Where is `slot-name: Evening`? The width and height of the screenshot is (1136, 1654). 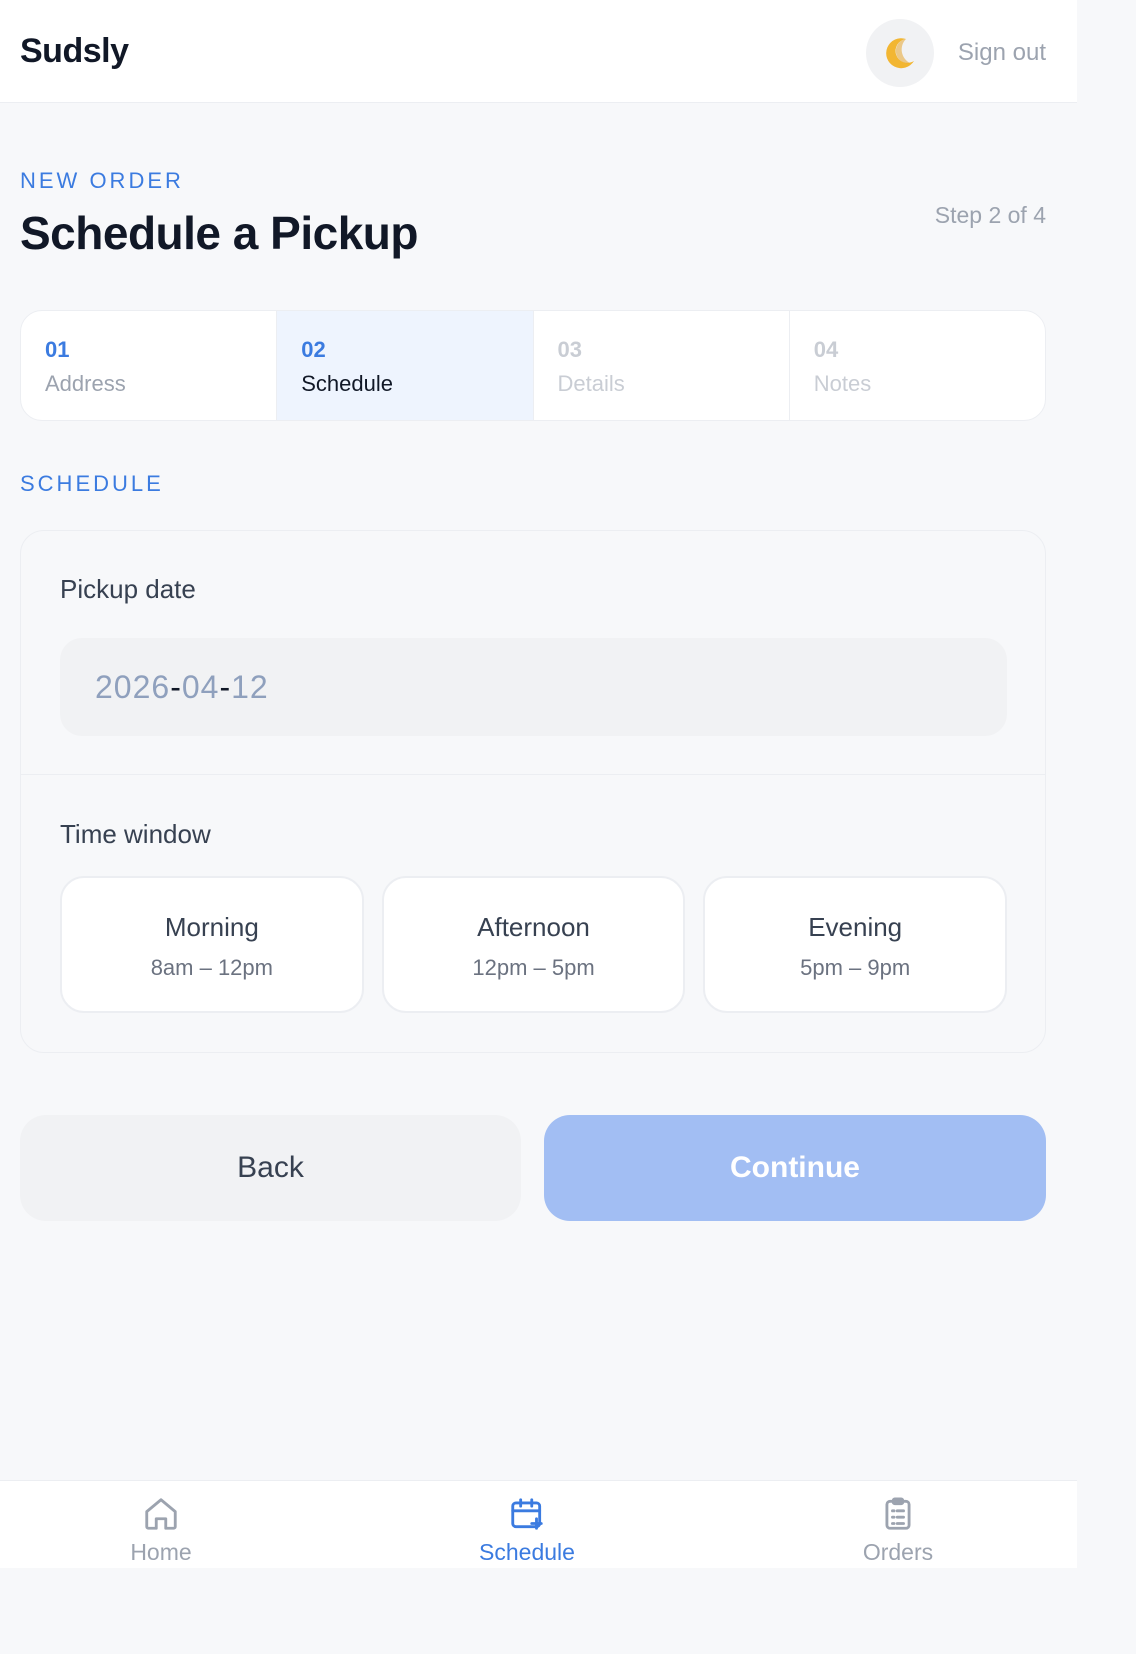
slot-name: Evening is located at coordinates (855, 927).